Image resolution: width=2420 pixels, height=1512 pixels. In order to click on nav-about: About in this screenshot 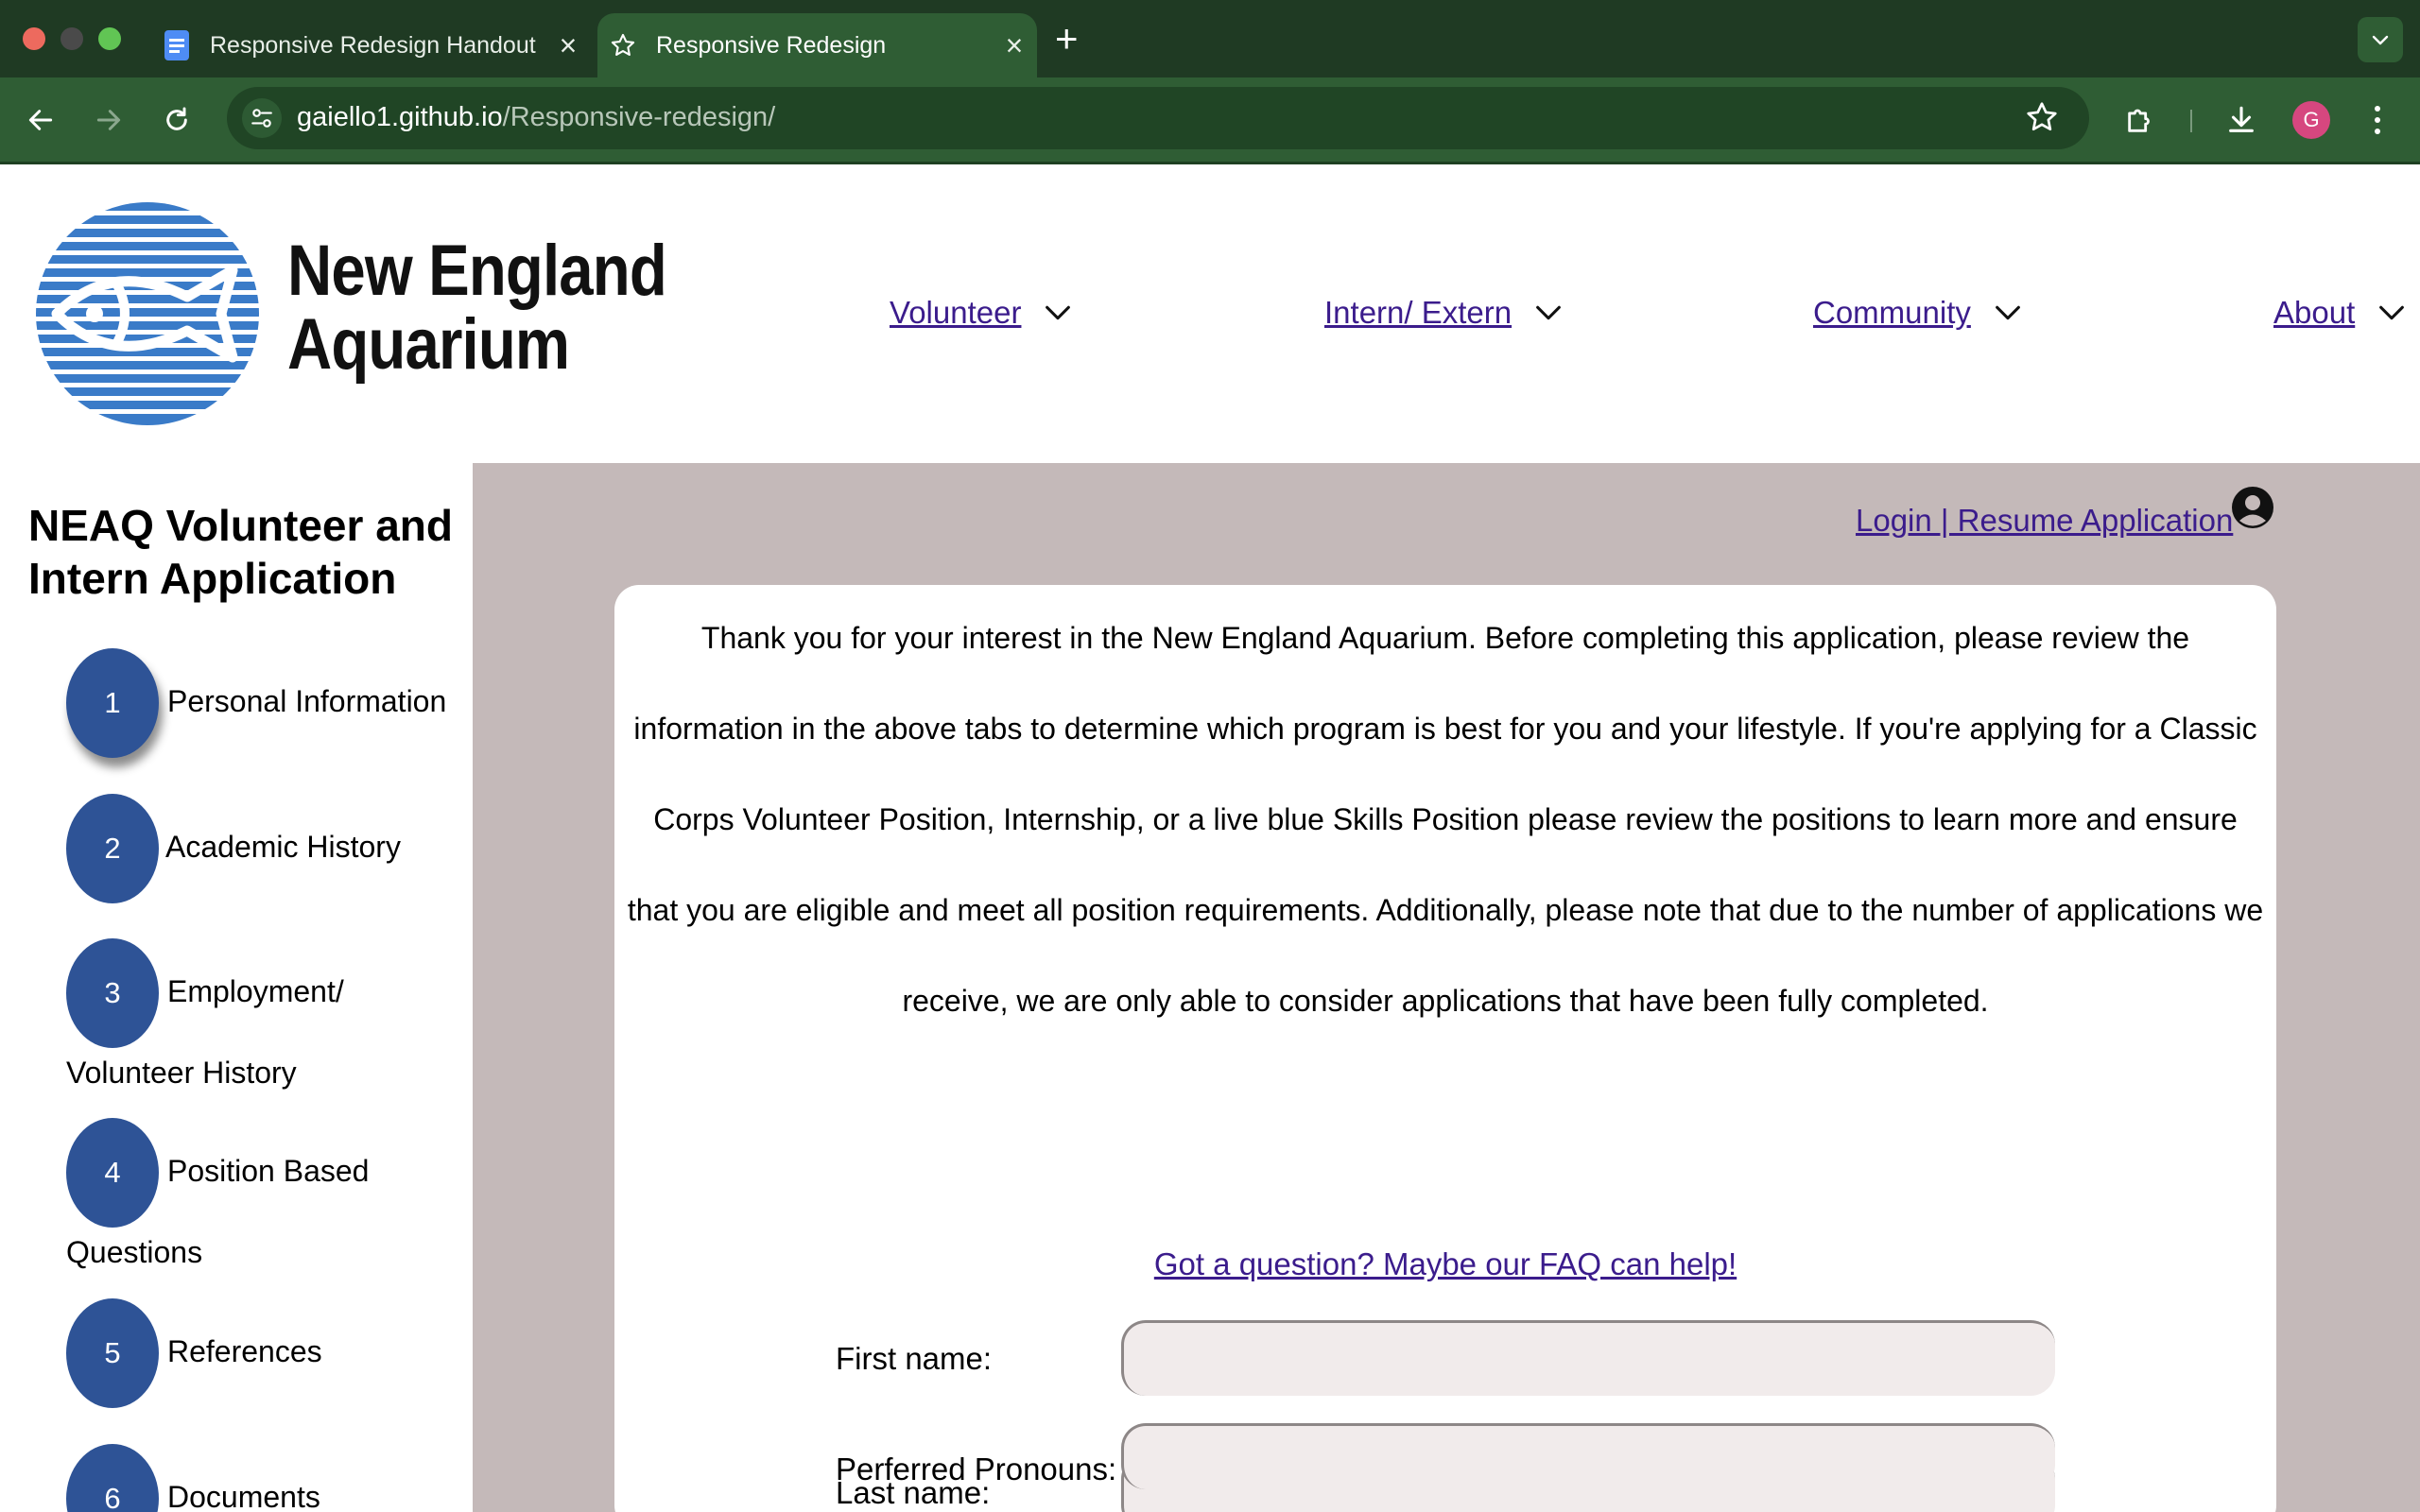, I will do `click(2340, 313)`.